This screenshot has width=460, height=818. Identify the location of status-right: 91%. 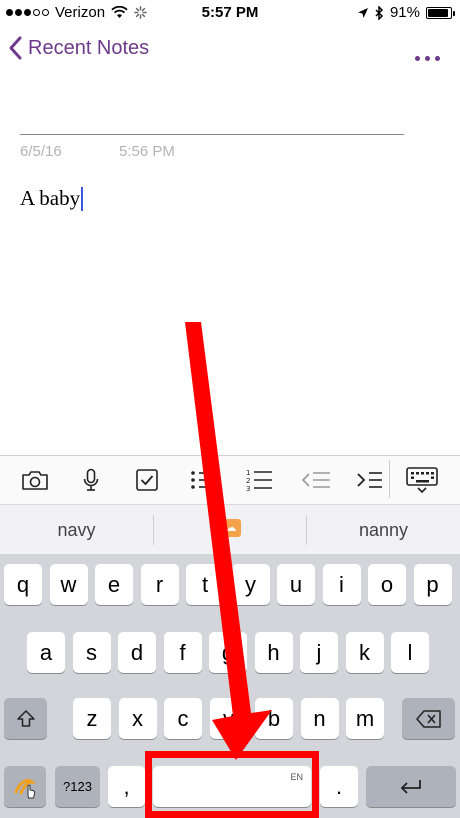
(406, 12).